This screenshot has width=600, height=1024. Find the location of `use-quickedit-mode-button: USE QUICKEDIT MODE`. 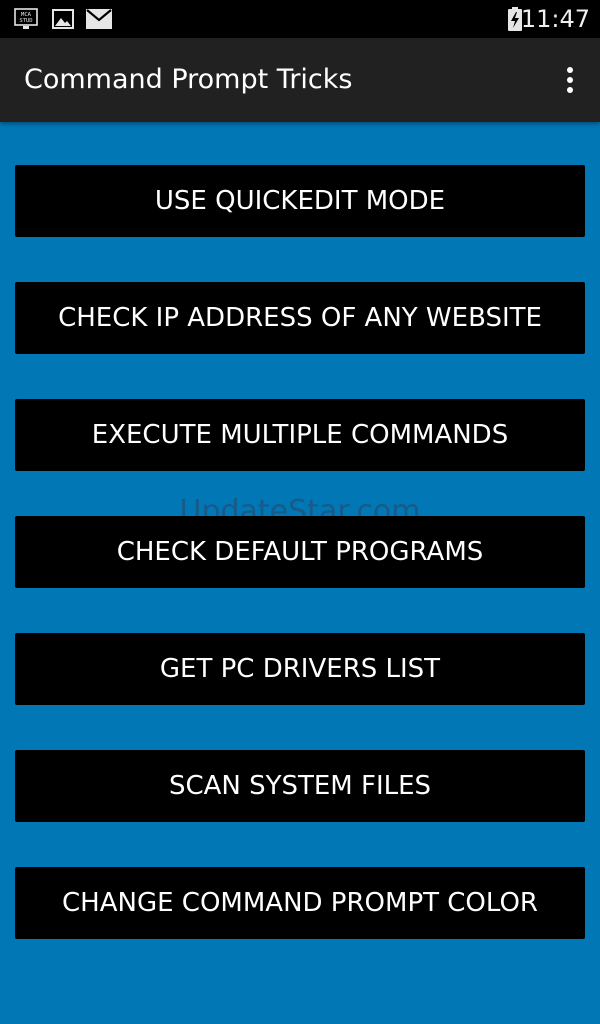

use-quickedit-mode-button: USE QUICKEDIT MODE is located at coordinates (300, 201).